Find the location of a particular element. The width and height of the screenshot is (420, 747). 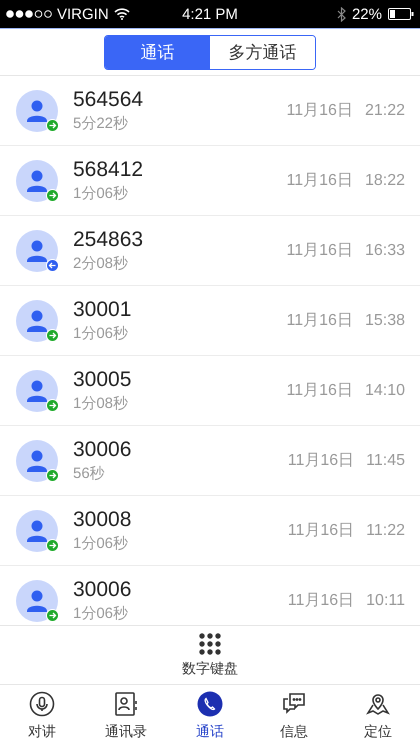

chat-bubbles-icon is located at coordinates (294, 704).